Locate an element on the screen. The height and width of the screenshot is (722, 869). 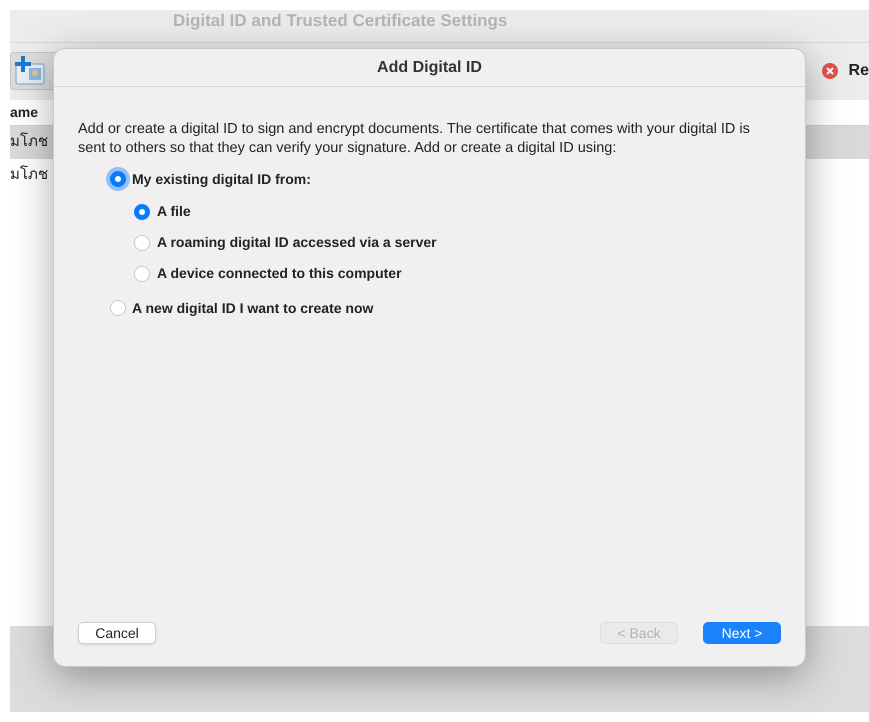
id-card-icon is located at coordinates (30, 71).